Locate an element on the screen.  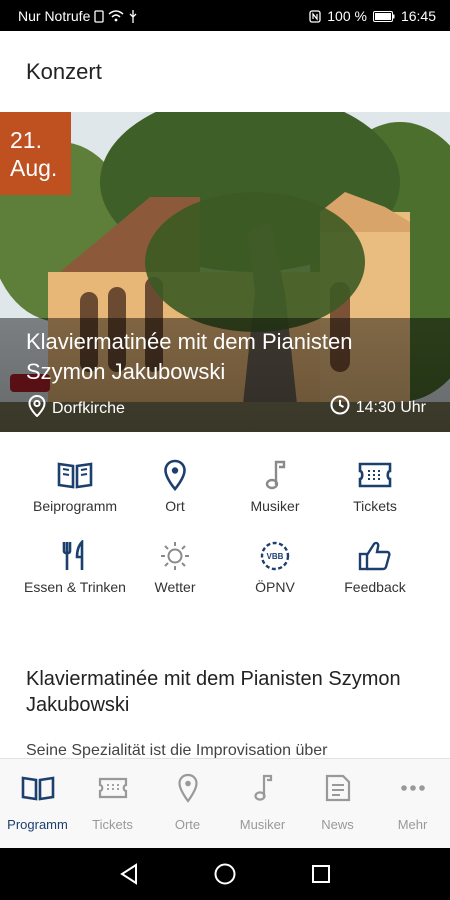
recents-button is located at coordinates (321, 876).